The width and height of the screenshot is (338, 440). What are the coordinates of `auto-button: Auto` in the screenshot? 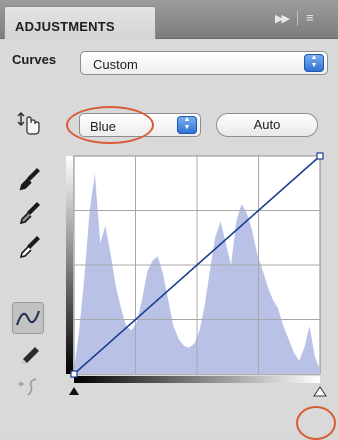 It's located at (267, 125).